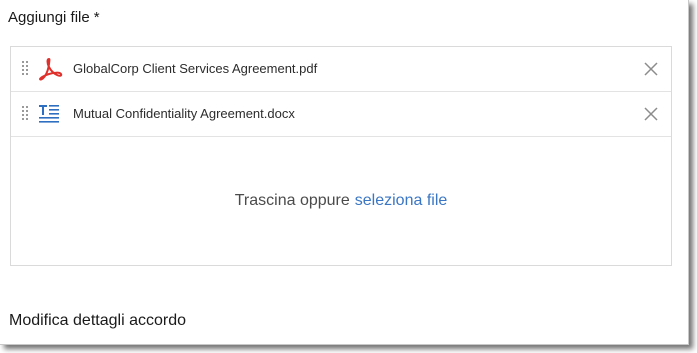  I want to click on file-name: Mutual Confidentiality Agreement.docx, so click(184, 113).